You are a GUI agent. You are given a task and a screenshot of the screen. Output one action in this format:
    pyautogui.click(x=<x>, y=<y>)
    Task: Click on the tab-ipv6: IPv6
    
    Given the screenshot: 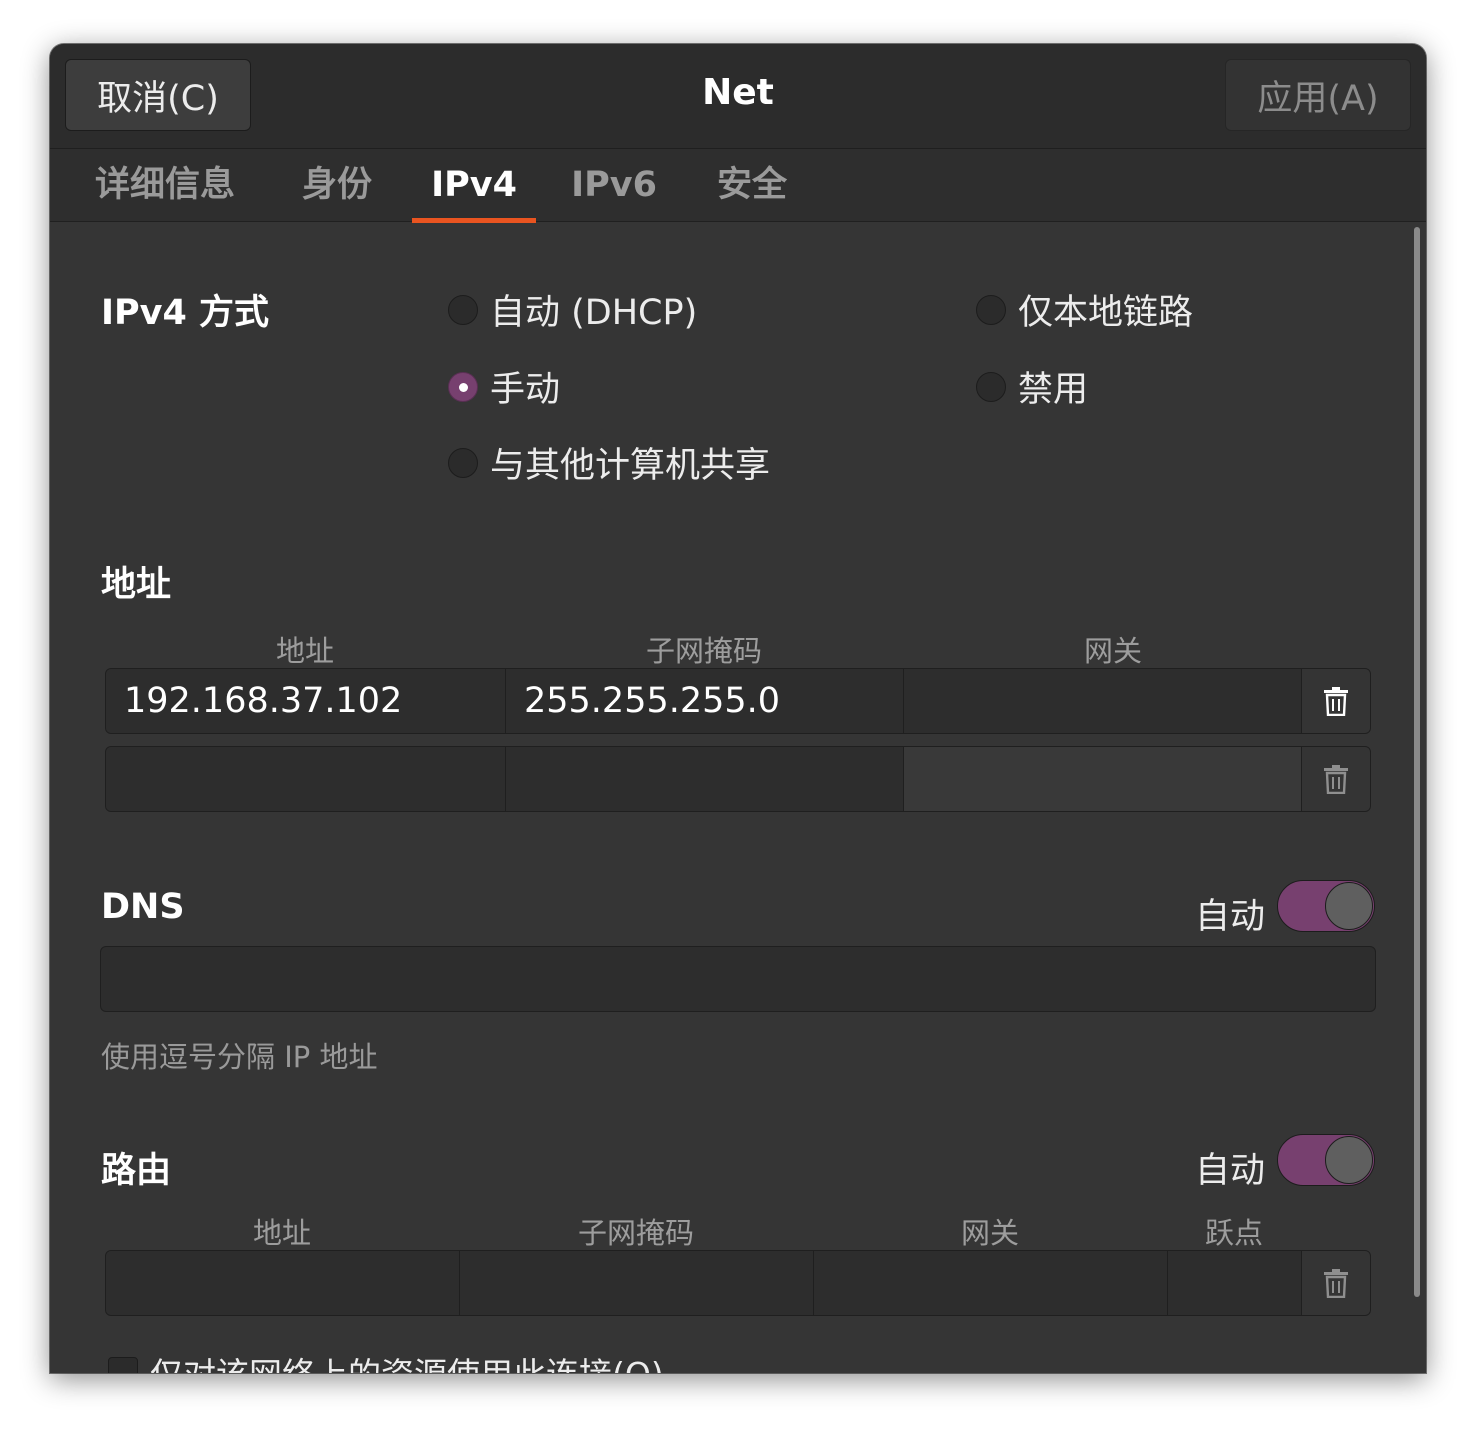 What is the action you would take?
    pyautogui.click(x=614, y=185)
    